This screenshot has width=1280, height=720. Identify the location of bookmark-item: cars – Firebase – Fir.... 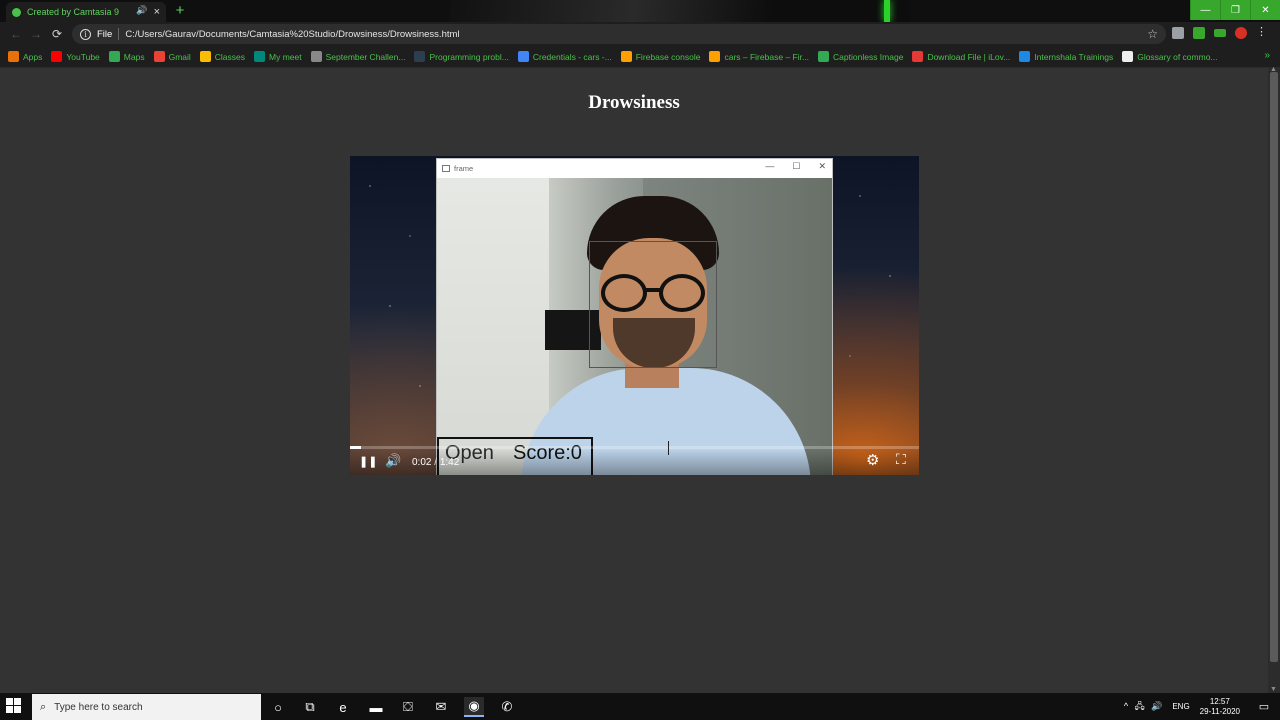
(759, 56).